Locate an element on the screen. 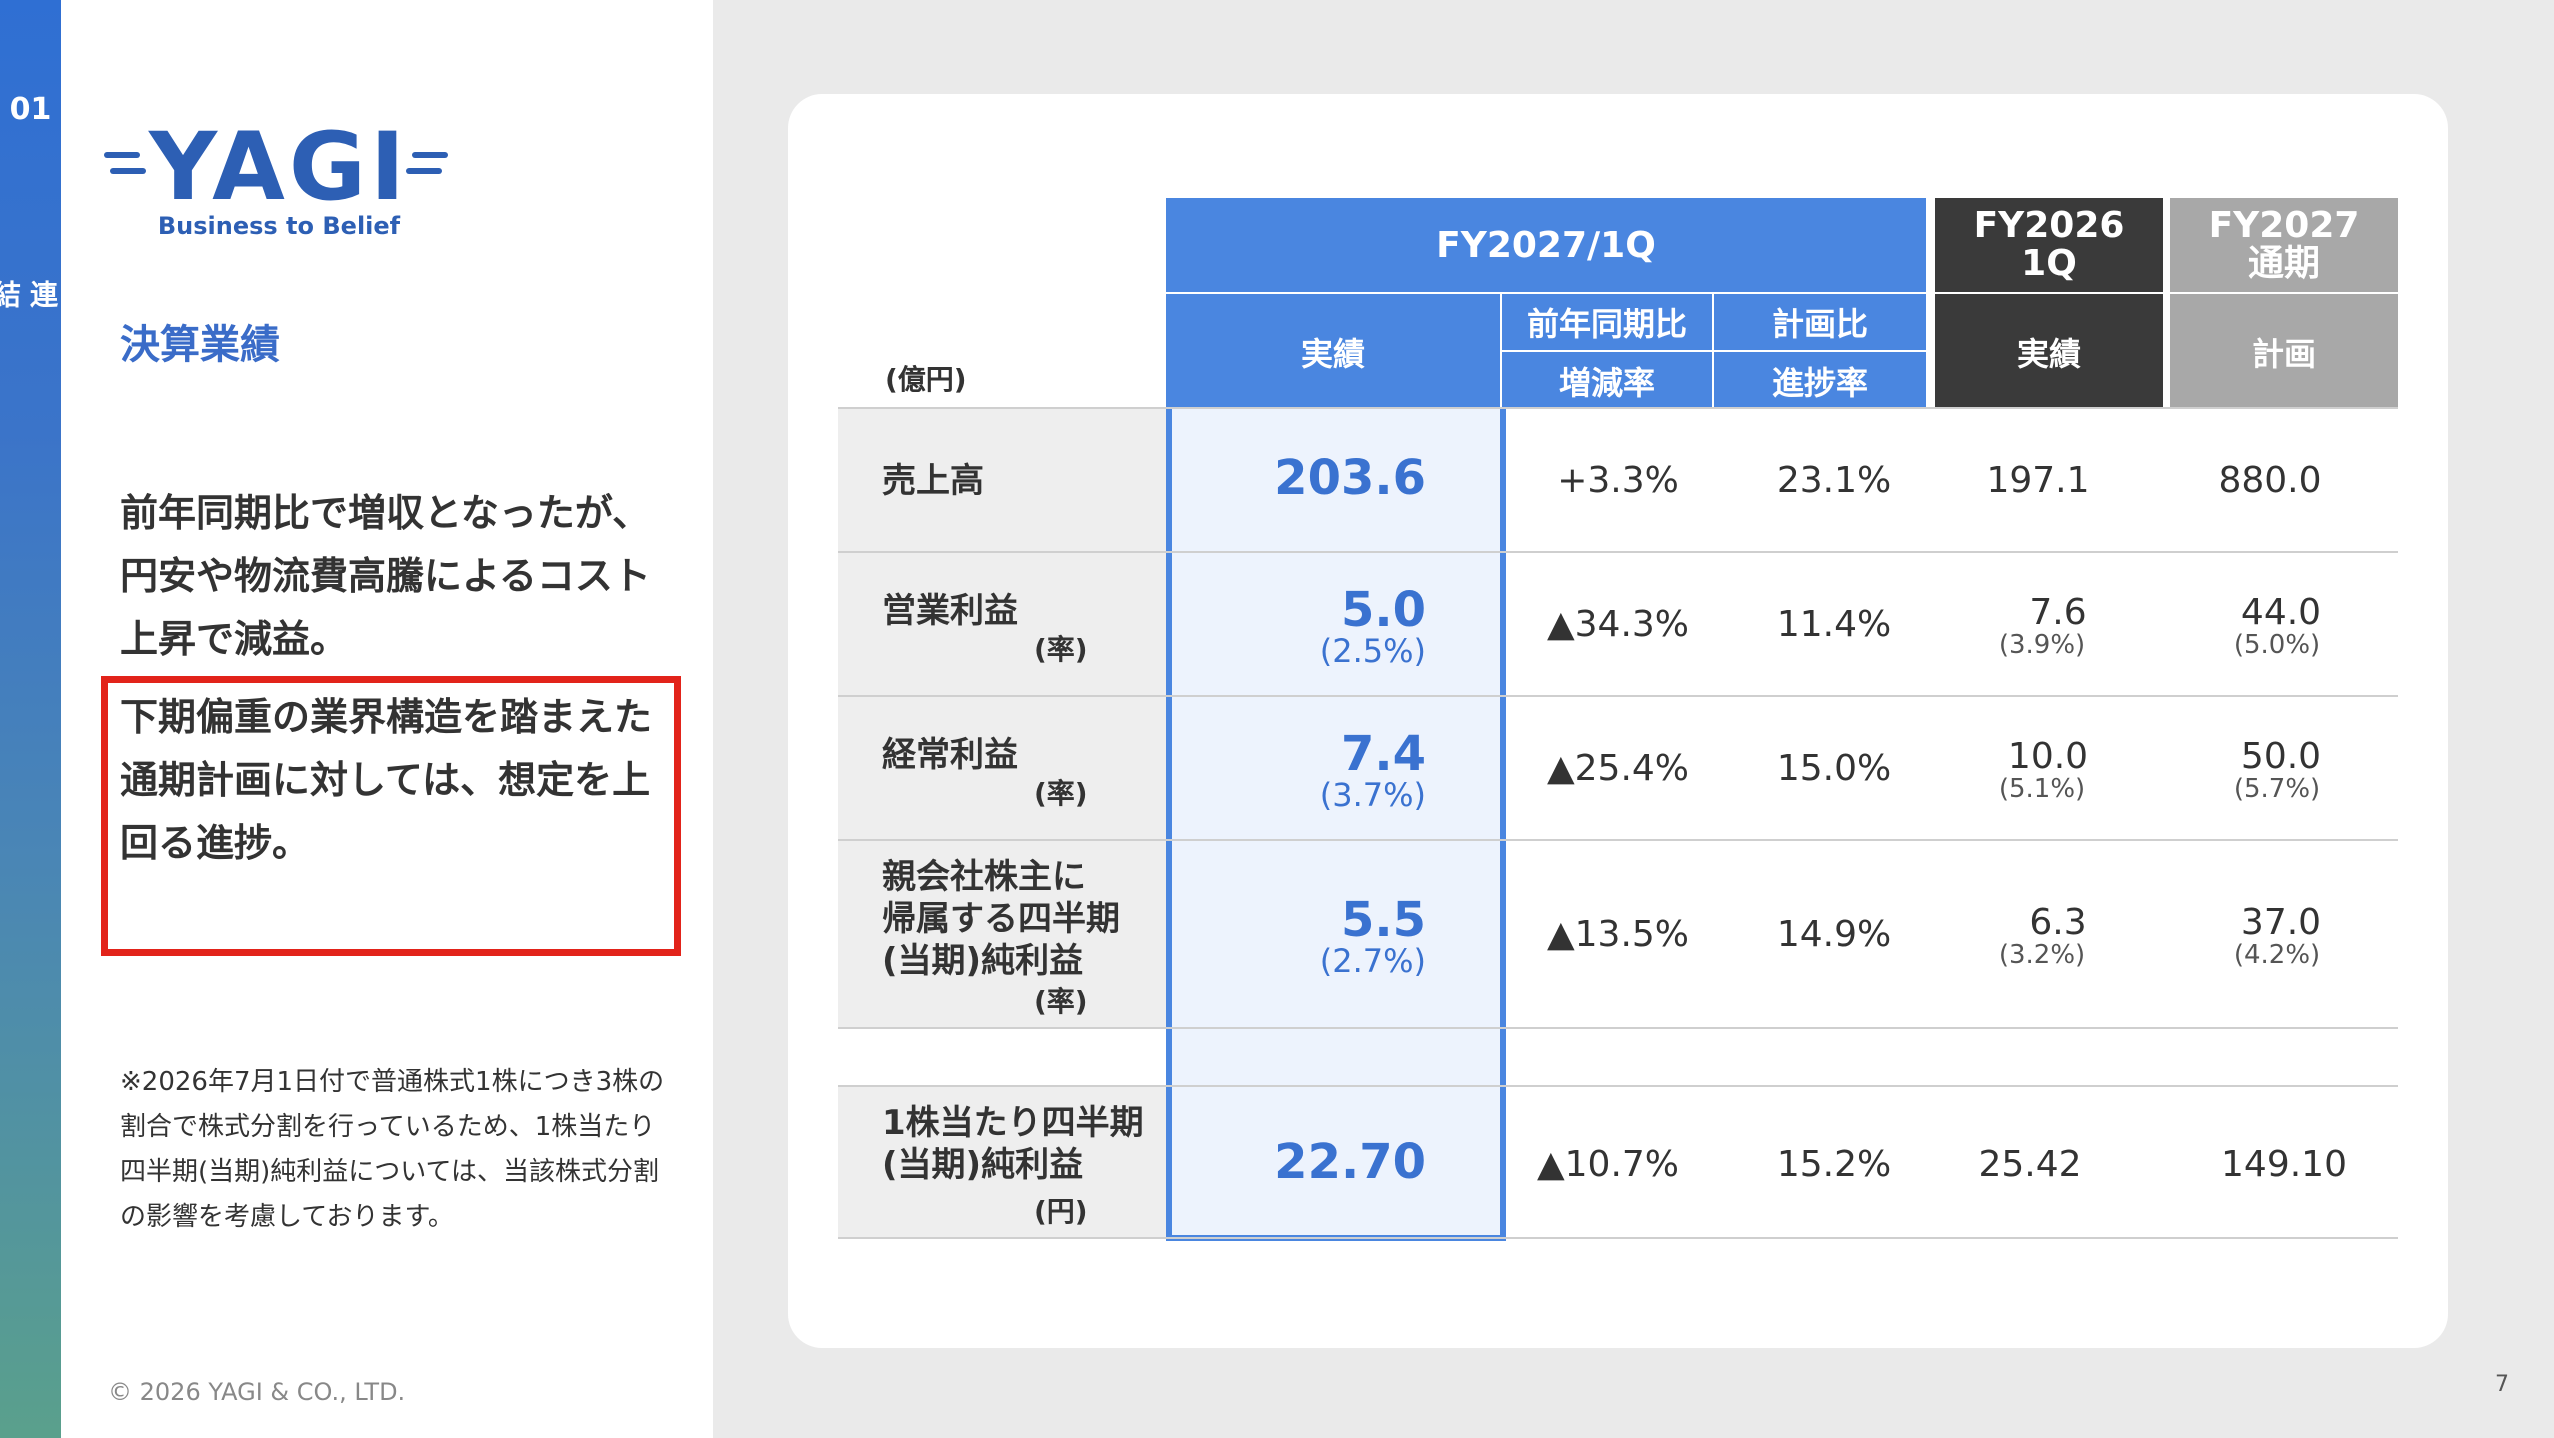  actual-value: 5.5 is located at coordinates (1383, 920).